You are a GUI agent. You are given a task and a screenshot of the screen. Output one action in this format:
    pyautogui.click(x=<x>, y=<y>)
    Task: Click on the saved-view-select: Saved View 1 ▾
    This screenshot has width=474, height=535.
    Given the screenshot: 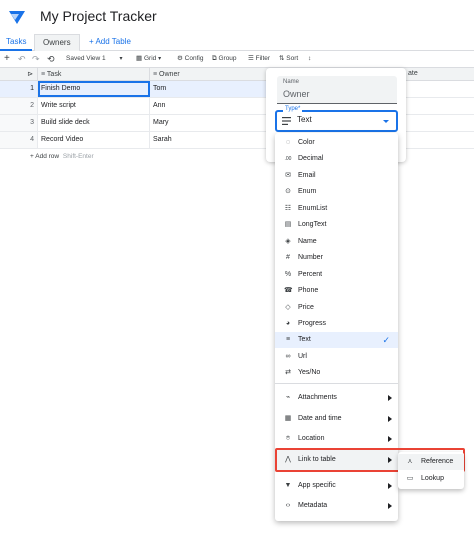 What is the action you would take?
    pyautogui.click(x=99, y=59)
    